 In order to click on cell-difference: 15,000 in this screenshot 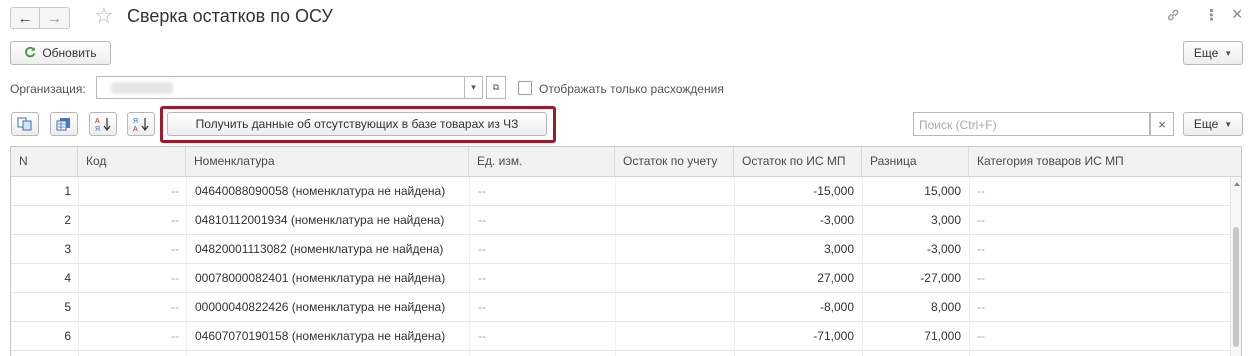, I will do `click(942, 191)`.